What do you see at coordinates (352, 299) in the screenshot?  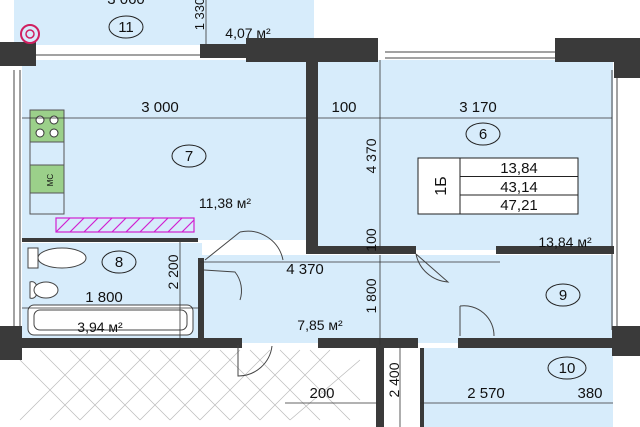 I see `hall-fill` at bounding box center [352, 299].